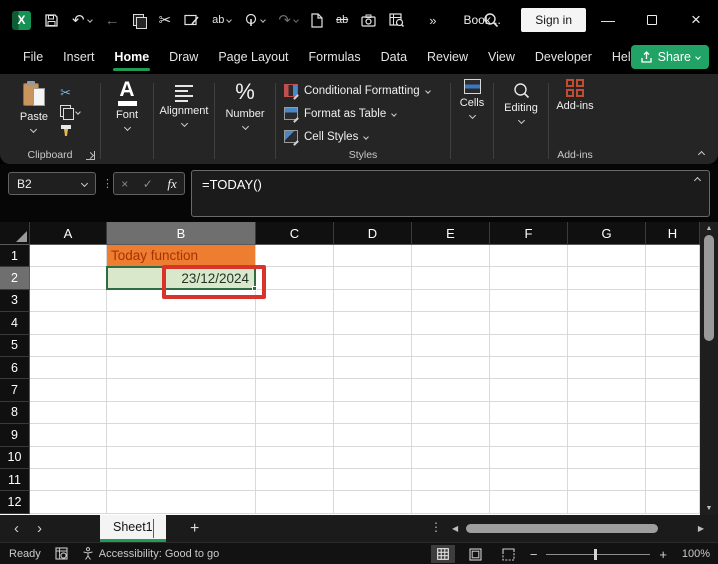 This screenshot has width=718, height=564. Describe the element at coordinates (451, 301) in the screenshot. I see `cell-E3` at that location.